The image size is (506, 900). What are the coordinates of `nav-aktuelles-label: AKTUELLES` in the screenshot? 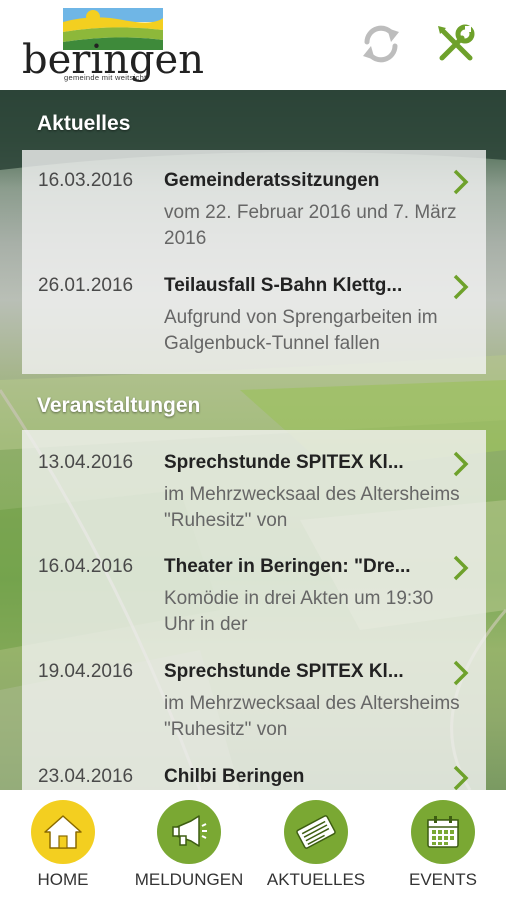 It's located at (316, 879).